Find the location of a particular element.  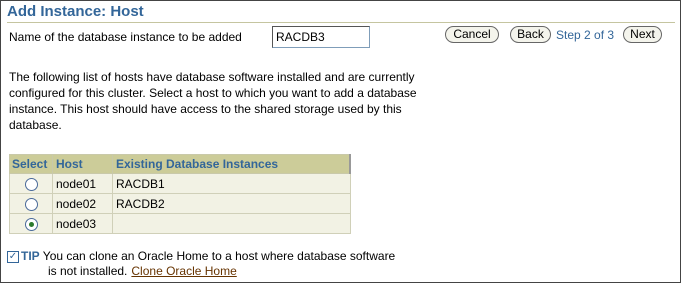

host-cell: node02 is located at coordinates (82, 203).